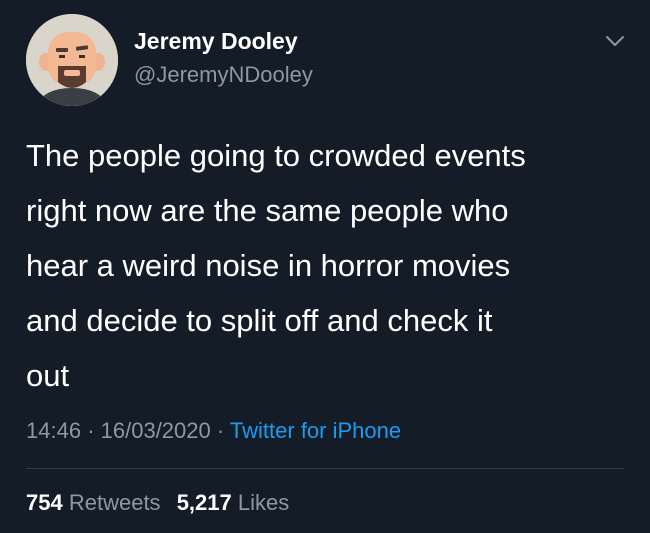 Image resolution: width=650 pixels, height=533 pixels. What do you see at coordinates (156, 430) in the screenshot?
I see `tweet-date: 16/03/2020` at bounding box center [156, 430].